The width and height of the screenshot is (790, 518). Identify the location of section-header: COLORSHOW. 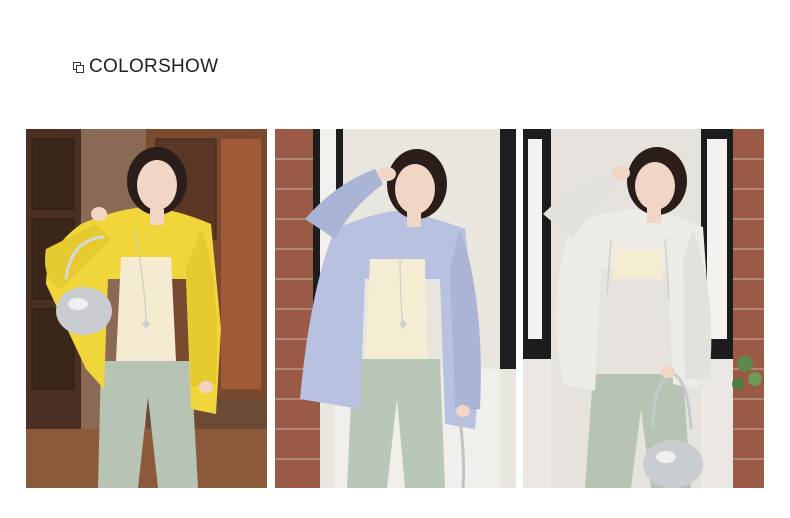
(145, 67).